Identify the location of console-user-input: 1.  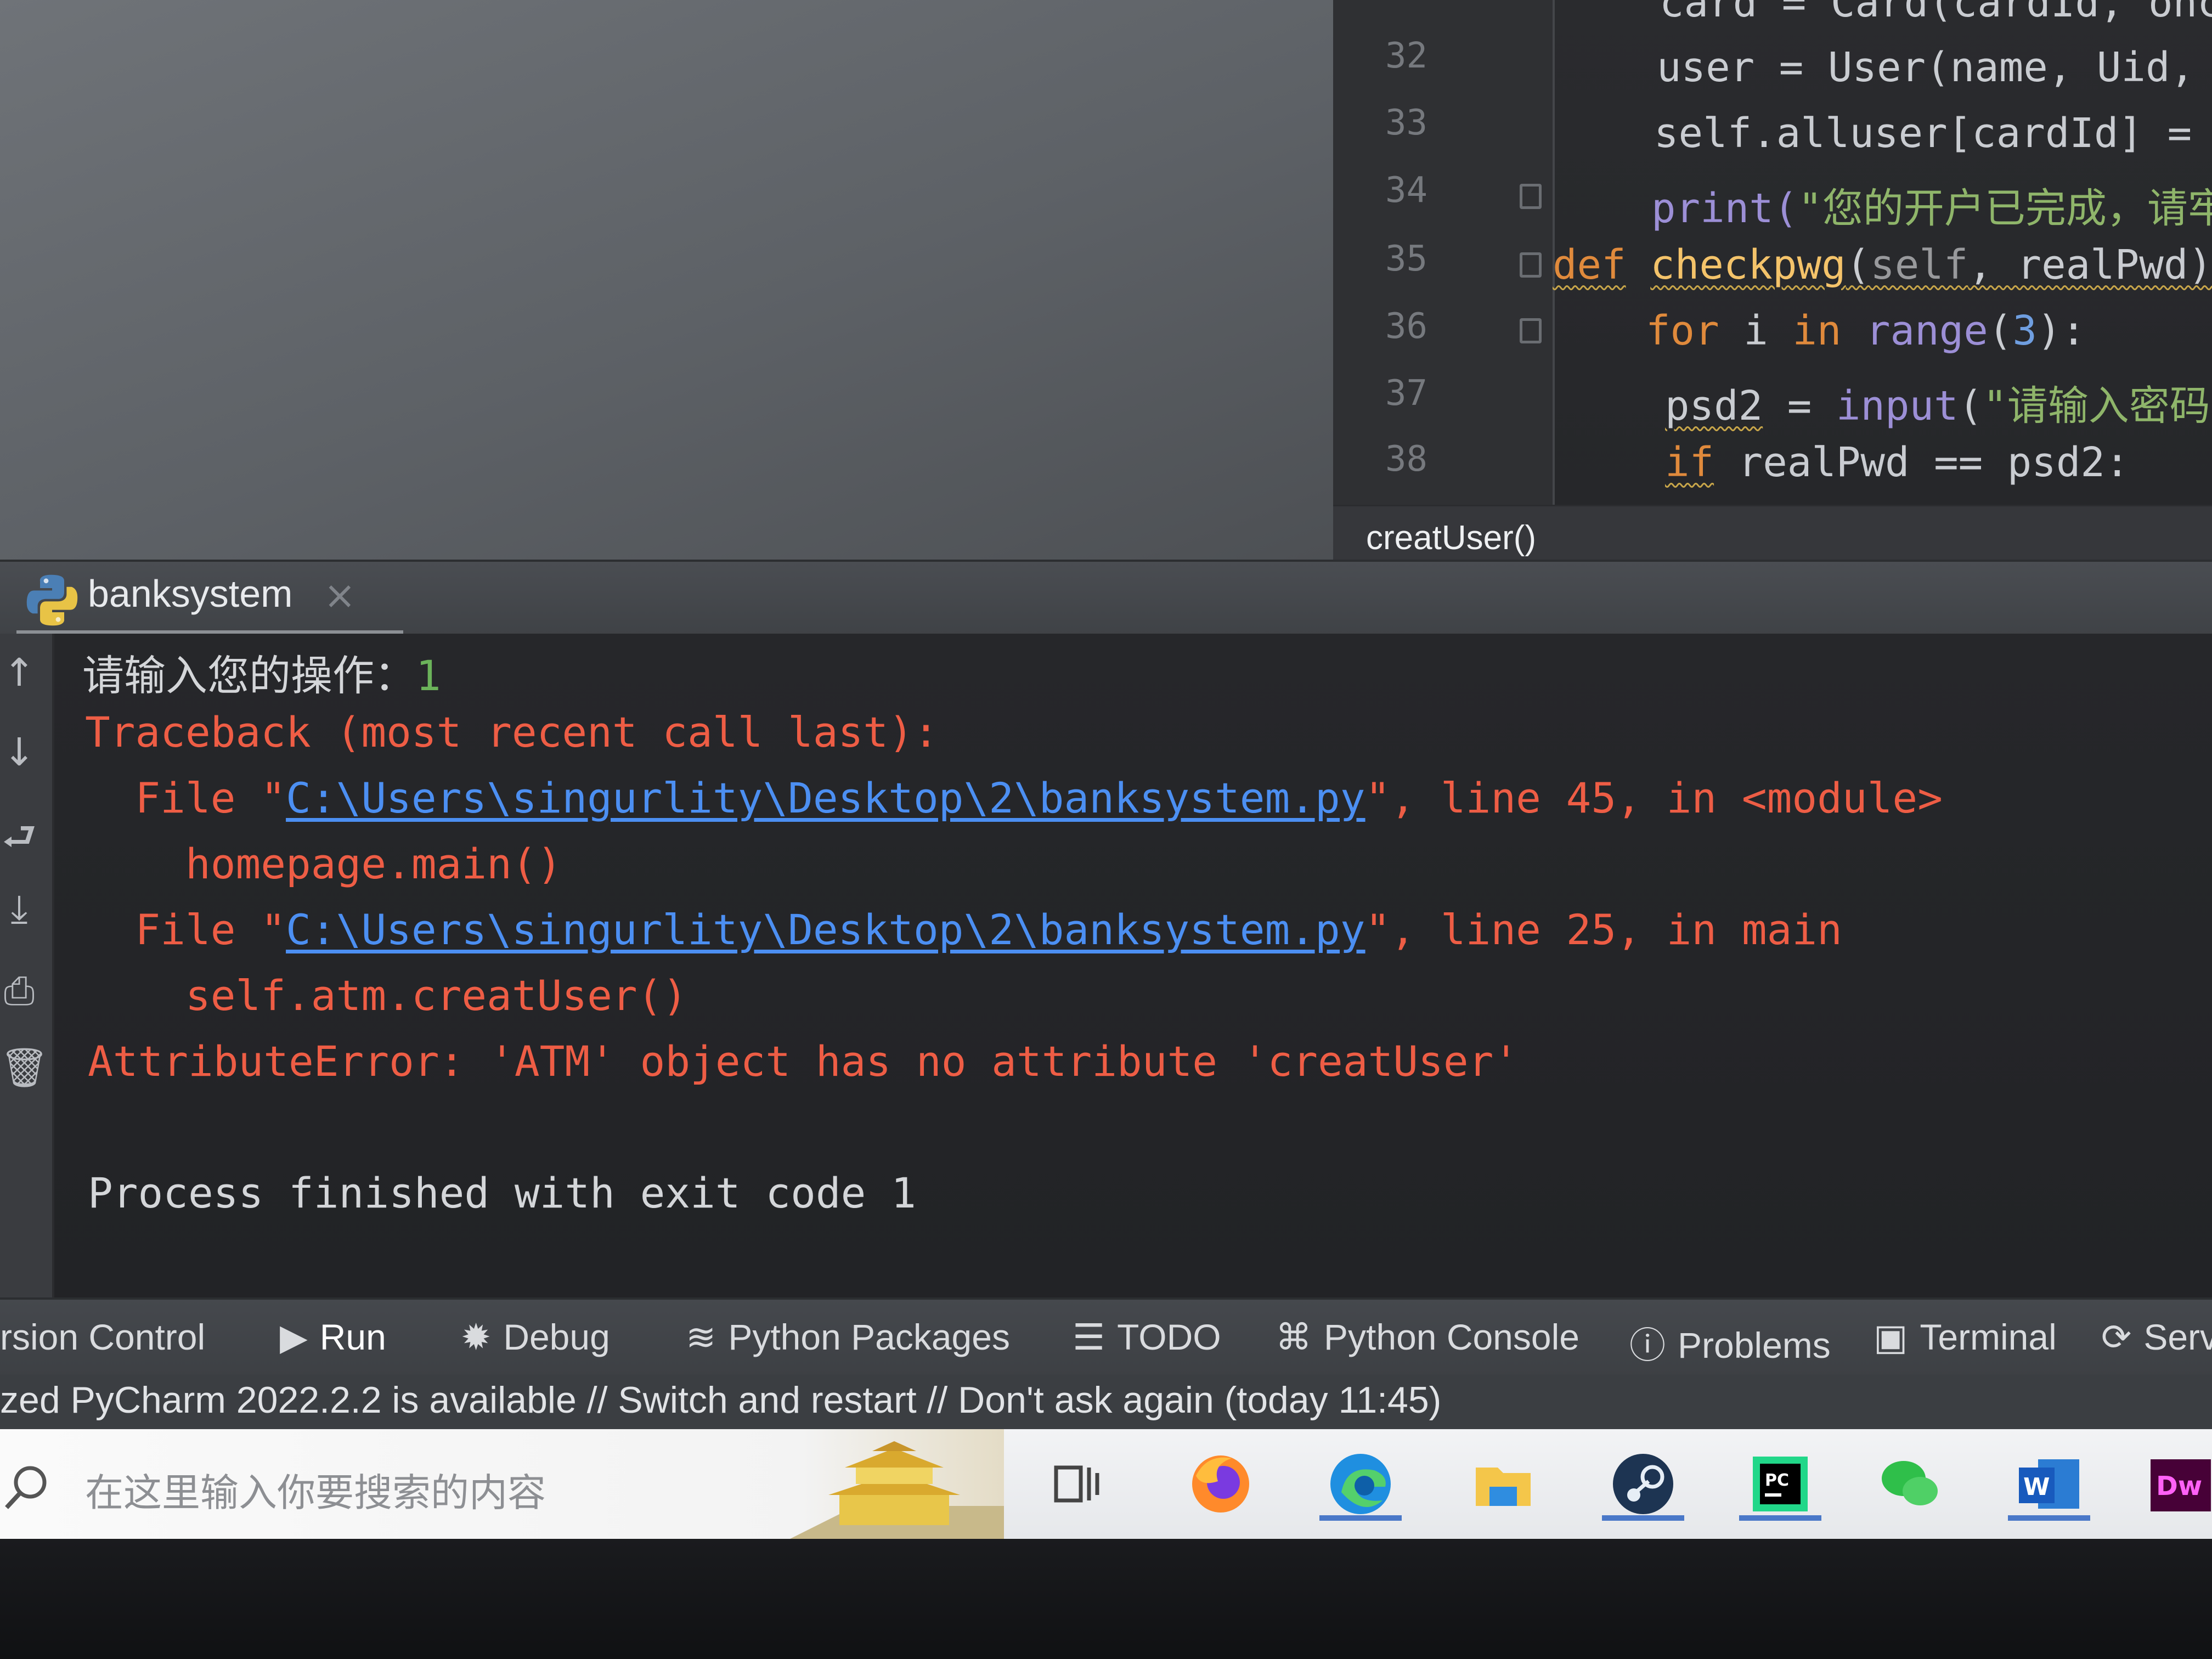
(429, 675).